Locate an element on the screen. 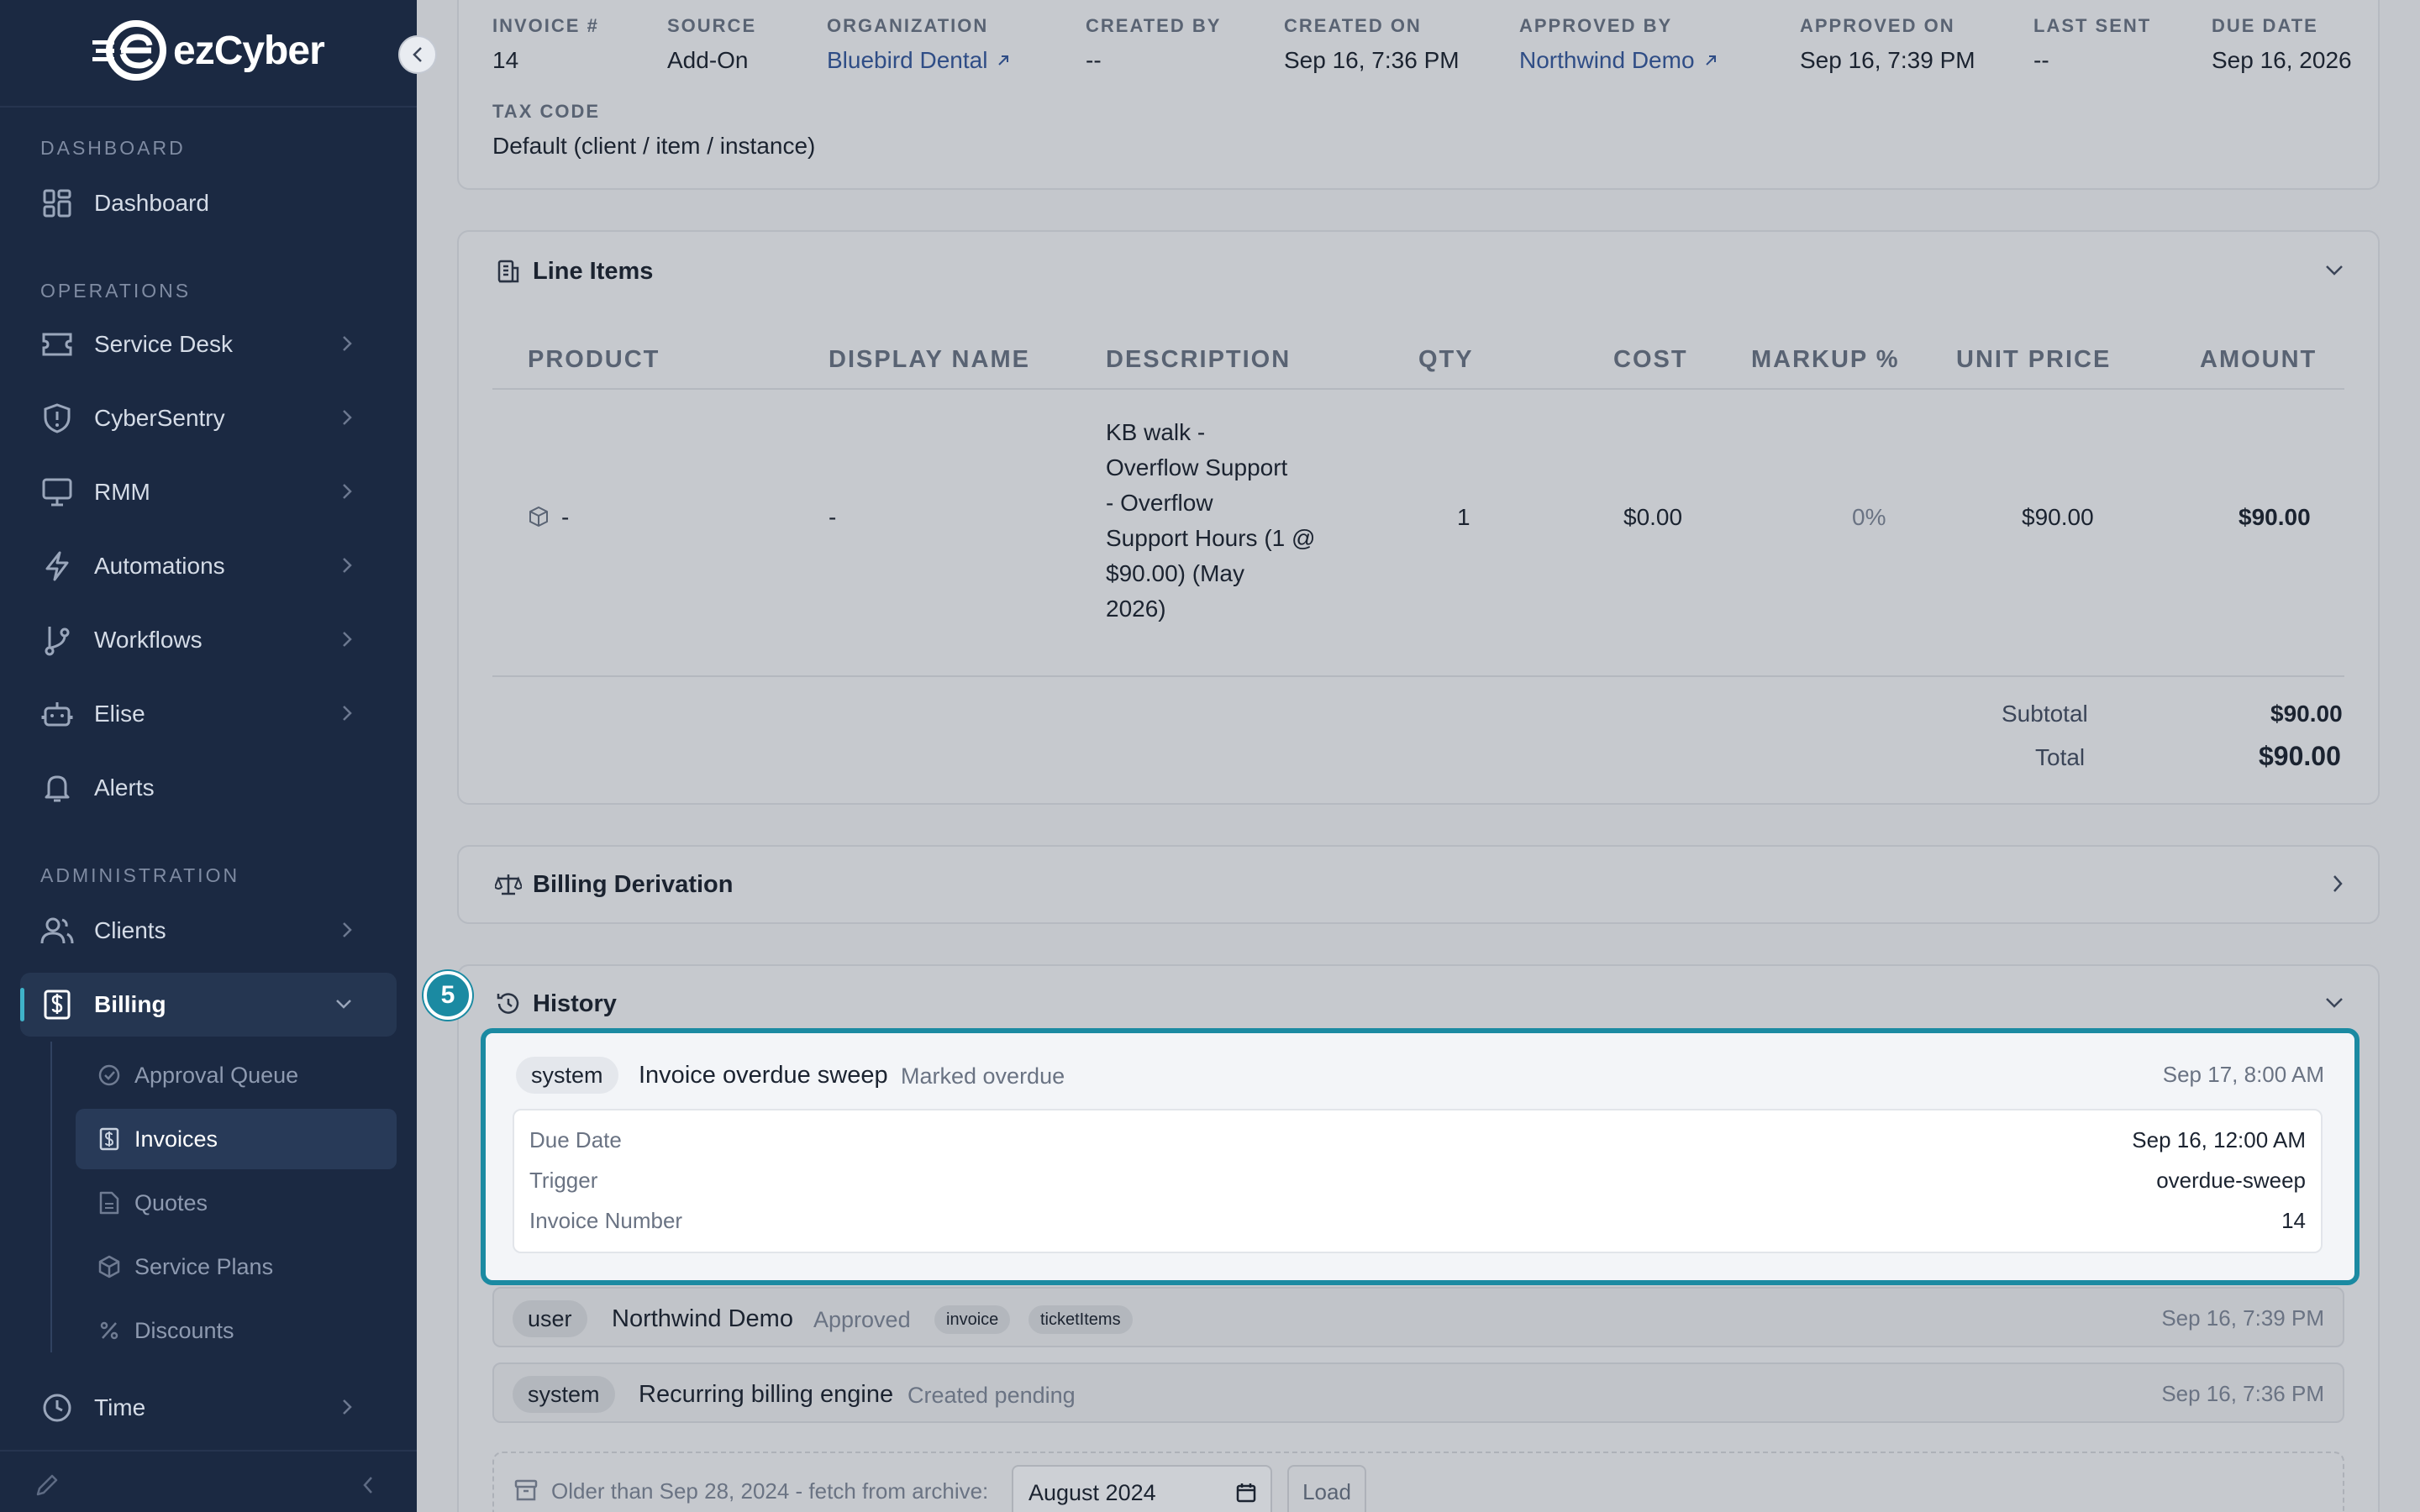 This screenshot has height=1512, width=2420. cell-product: - is located at coordinates (566, 517).